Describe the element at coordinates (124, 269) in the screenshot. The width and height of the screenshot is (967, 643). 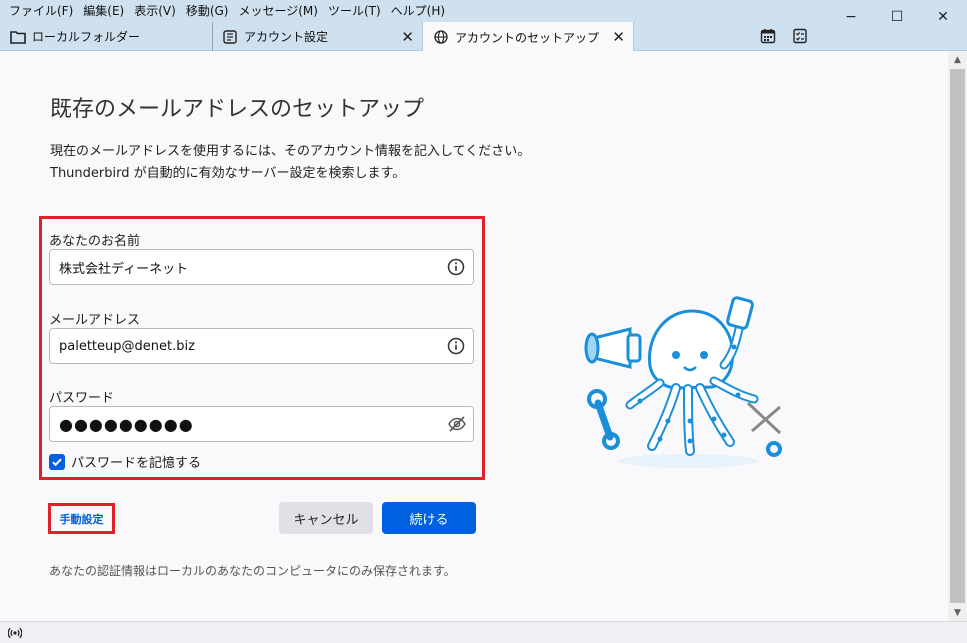
I see `name-value: 株式会社ディーネット` at that location.